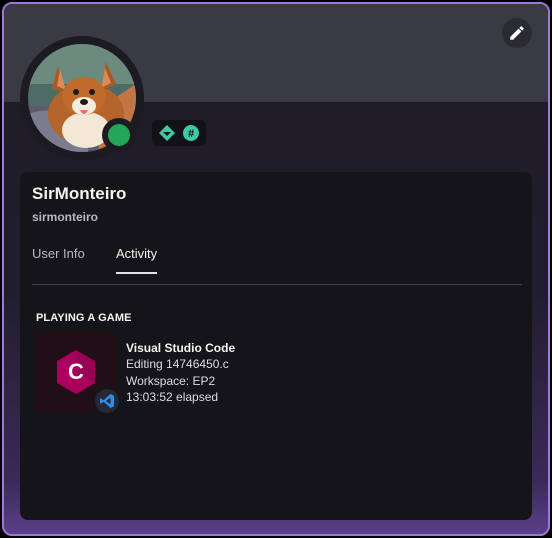 Image resolution: width=552 pixels, height=538 pixels. I want to click on tab-user-info: User Info, so click(58, 259).